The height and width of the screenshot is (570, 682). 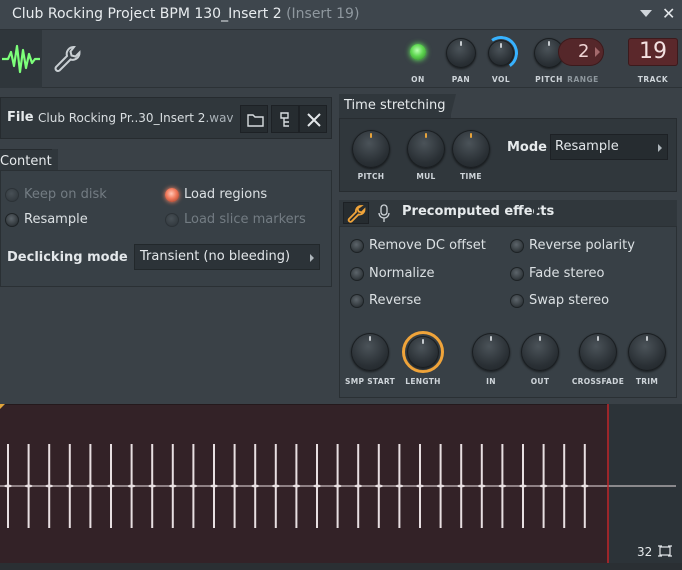 I want to click on waveform-spikes, so click(x=296, y=486).